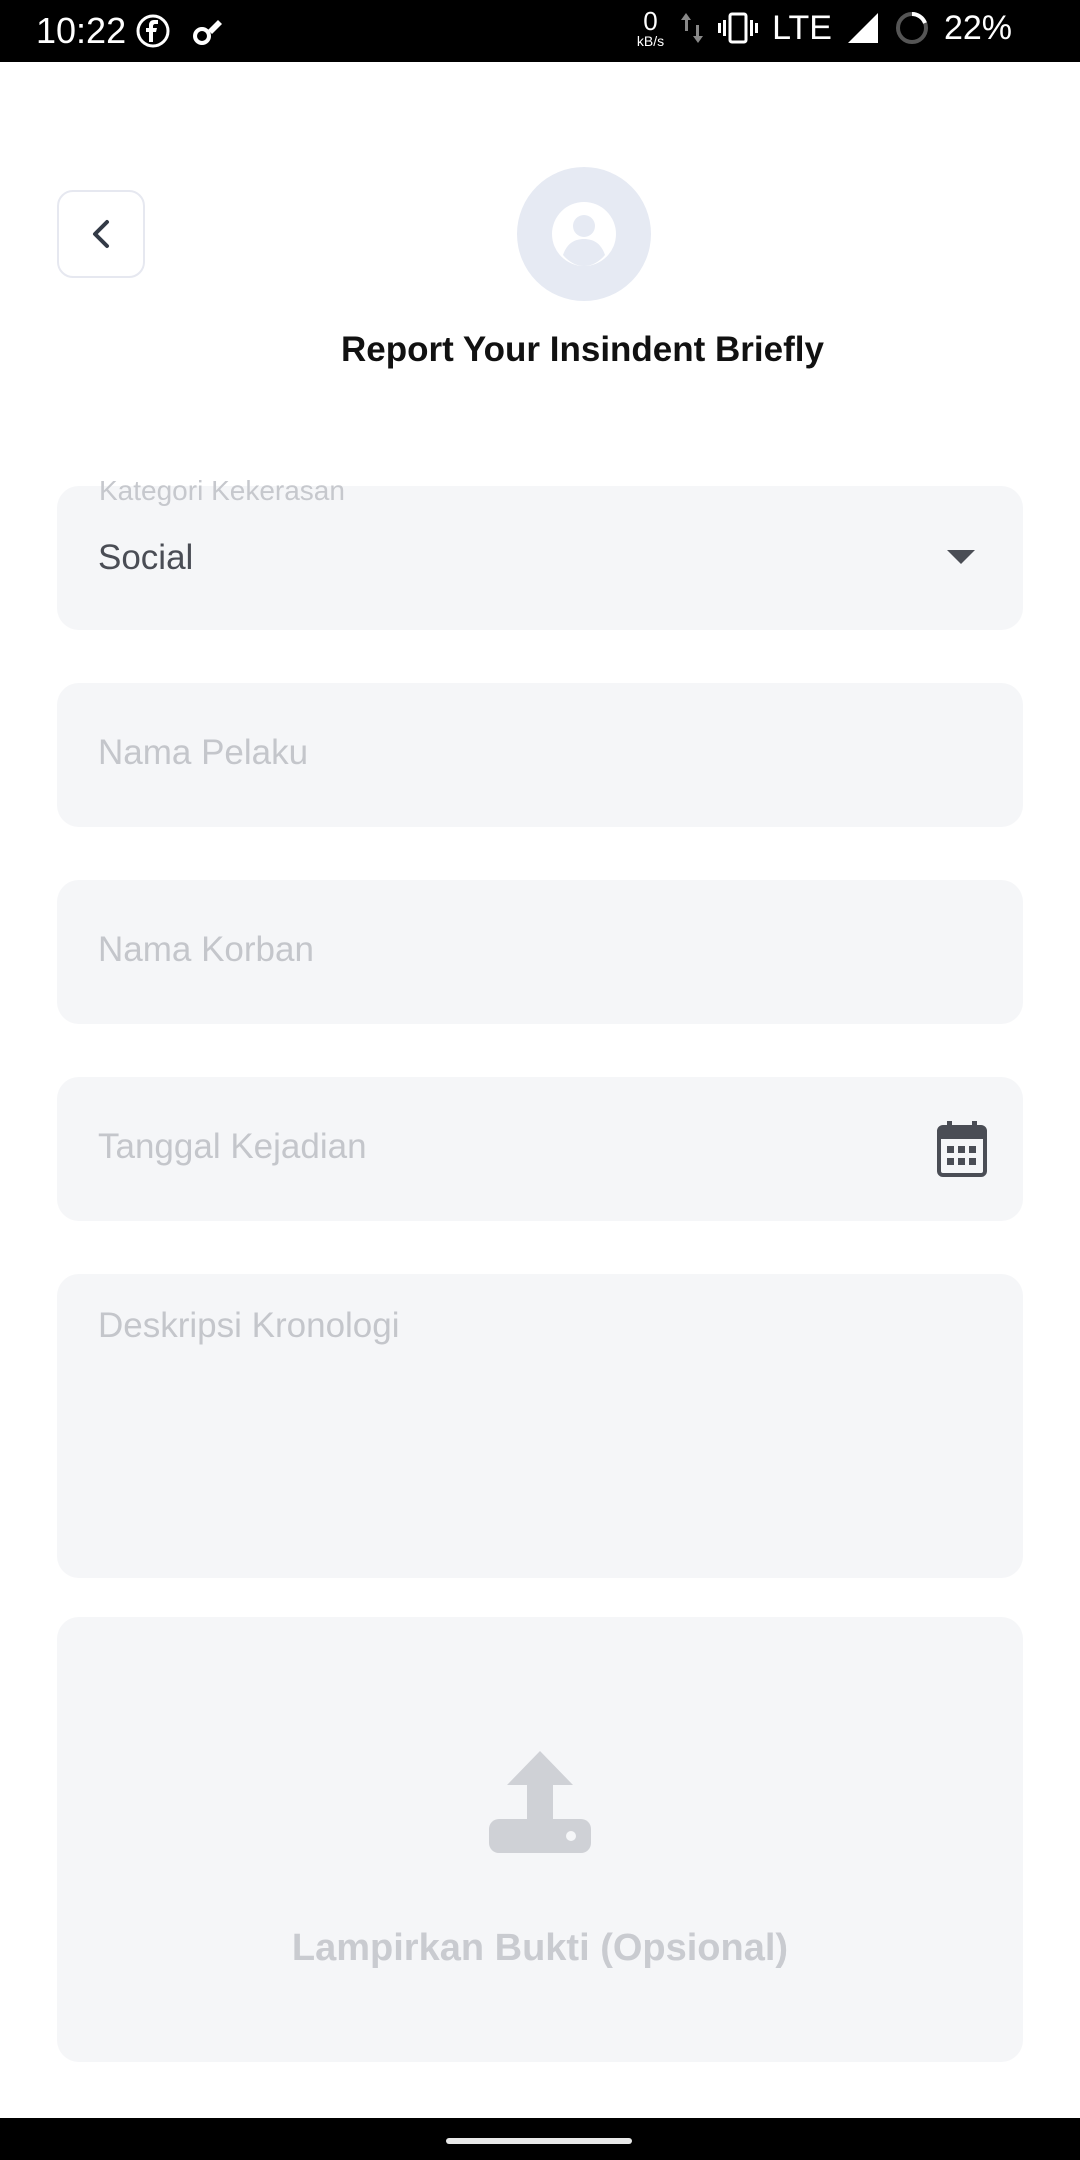  Describe the element at coordinates (206, 949) in the screenshot. I see `victim-name-placeholder: Nama Korban` at that location.